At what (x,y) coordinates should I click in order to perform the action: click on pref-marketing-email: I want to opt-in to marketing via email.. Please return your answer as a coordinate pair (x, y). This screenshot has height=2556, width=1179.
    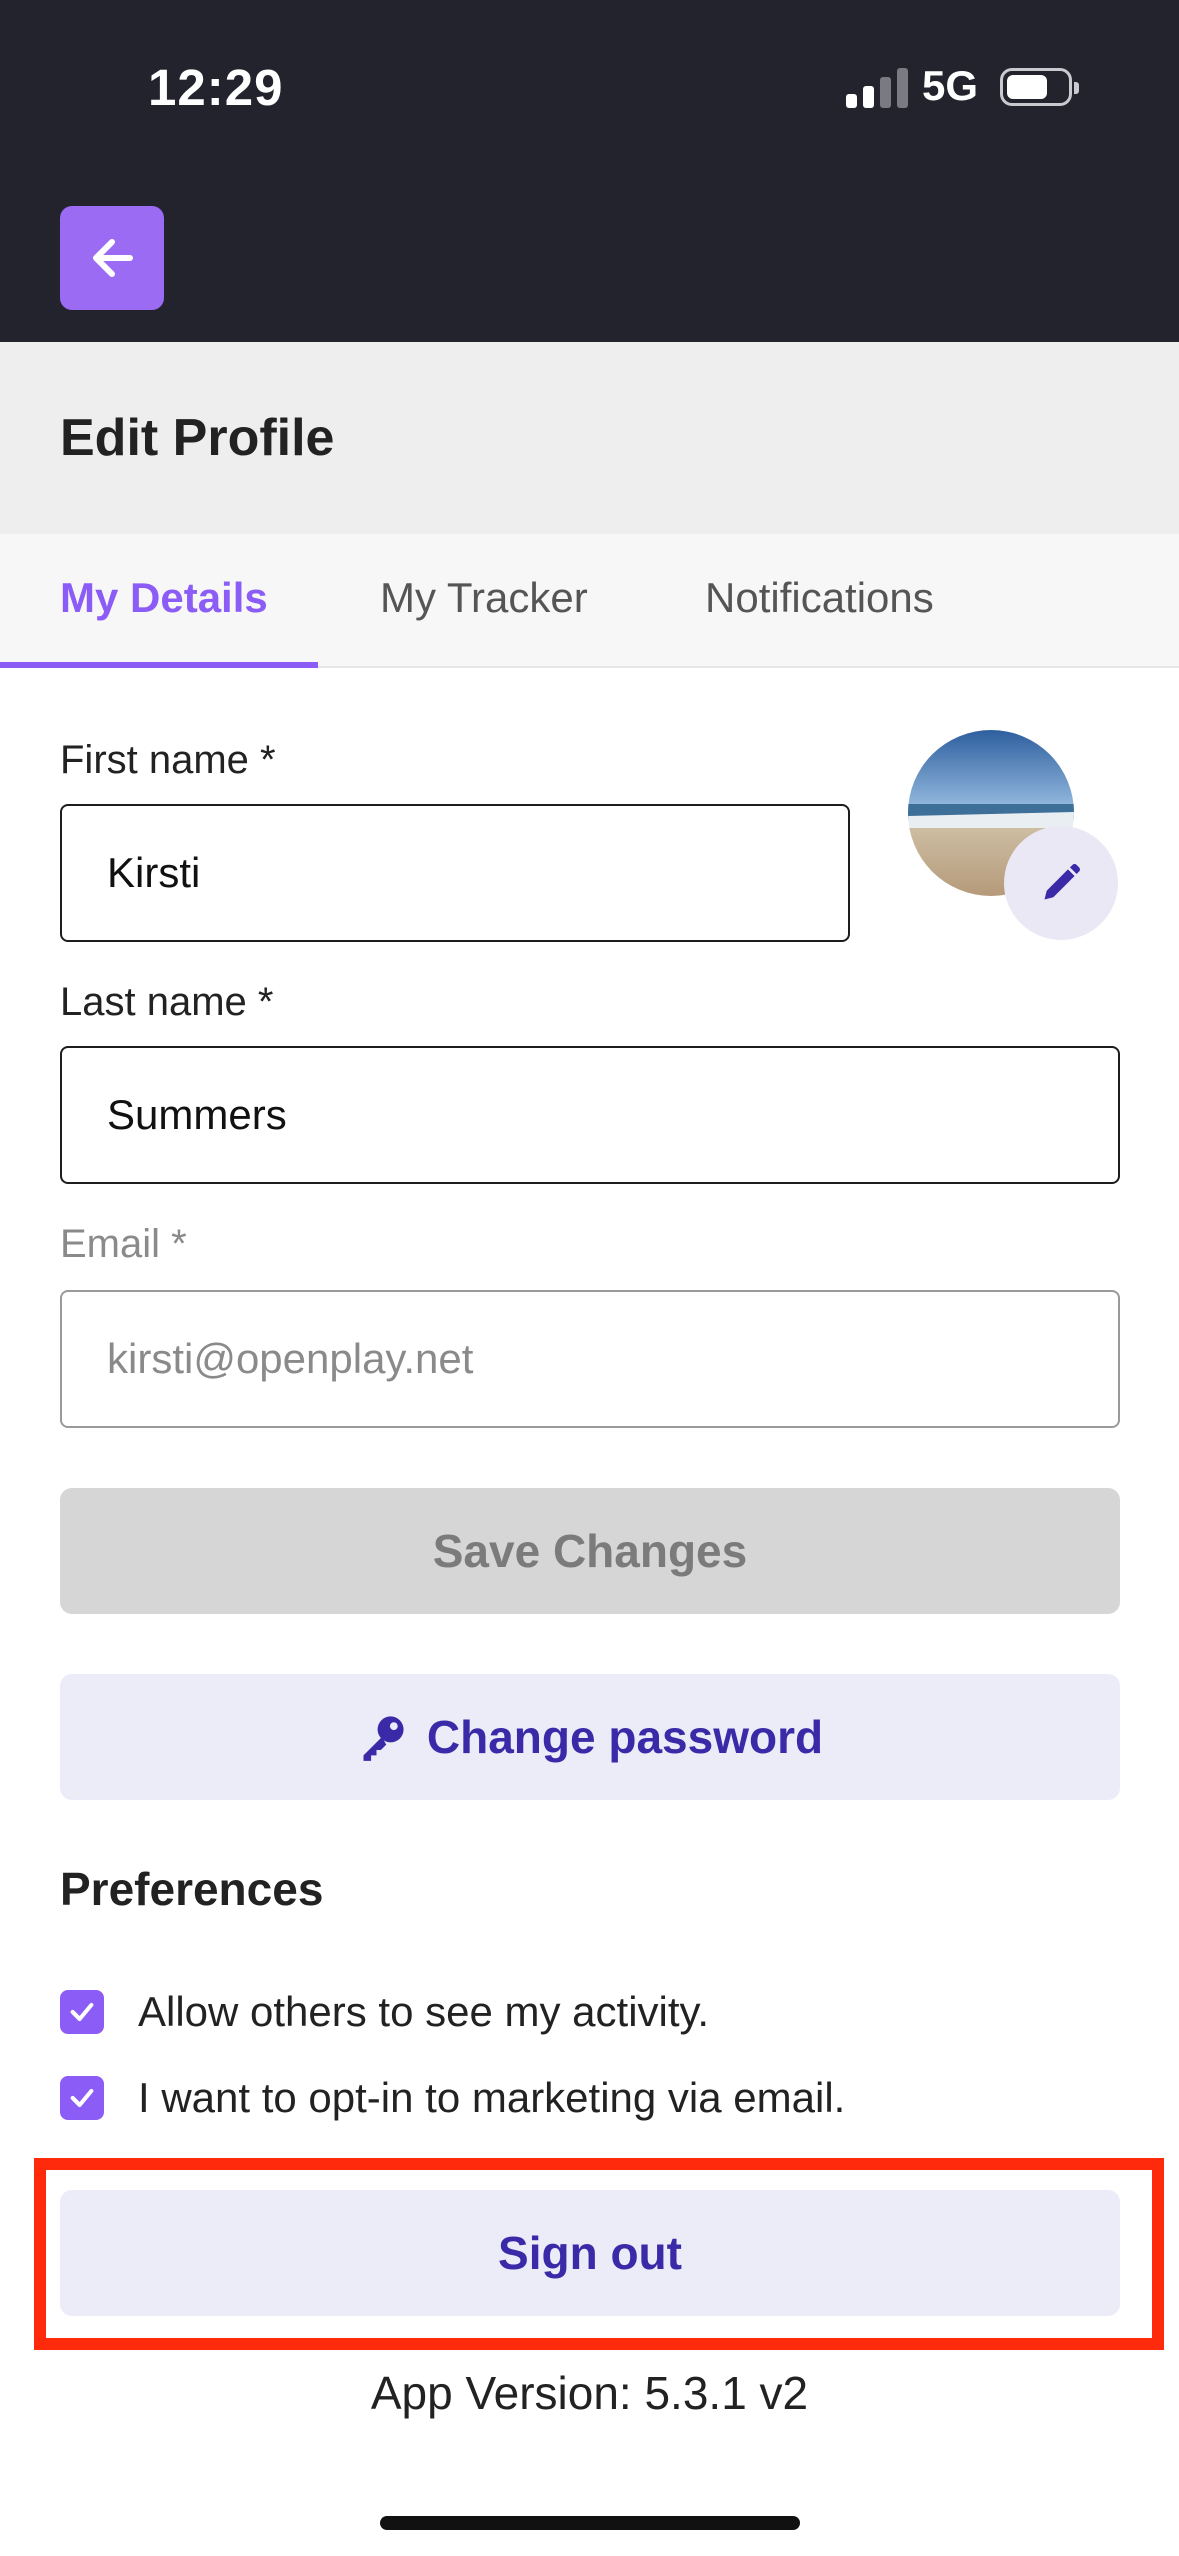
    Looking at the image, I should click on (452, 2098).